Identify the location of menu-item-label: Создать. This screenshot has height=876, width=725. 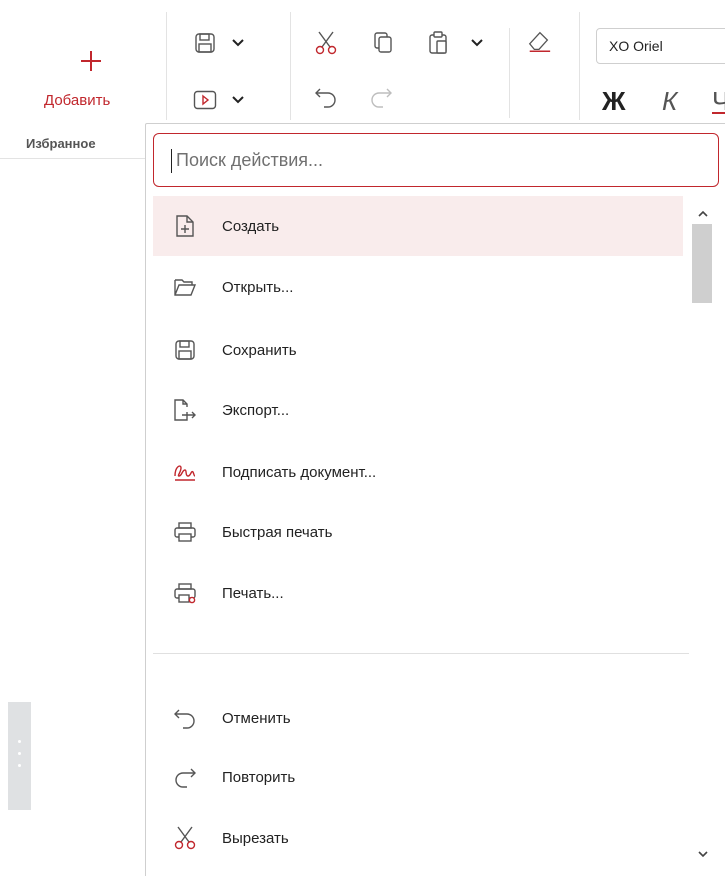
(251, 226).